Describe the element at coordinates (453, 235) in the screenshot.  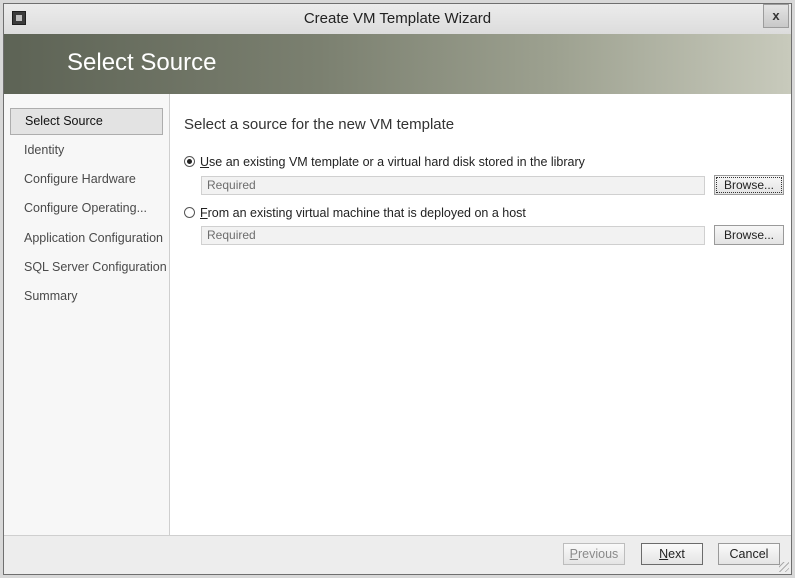
I see `existing-vm-field: Required` at that location.